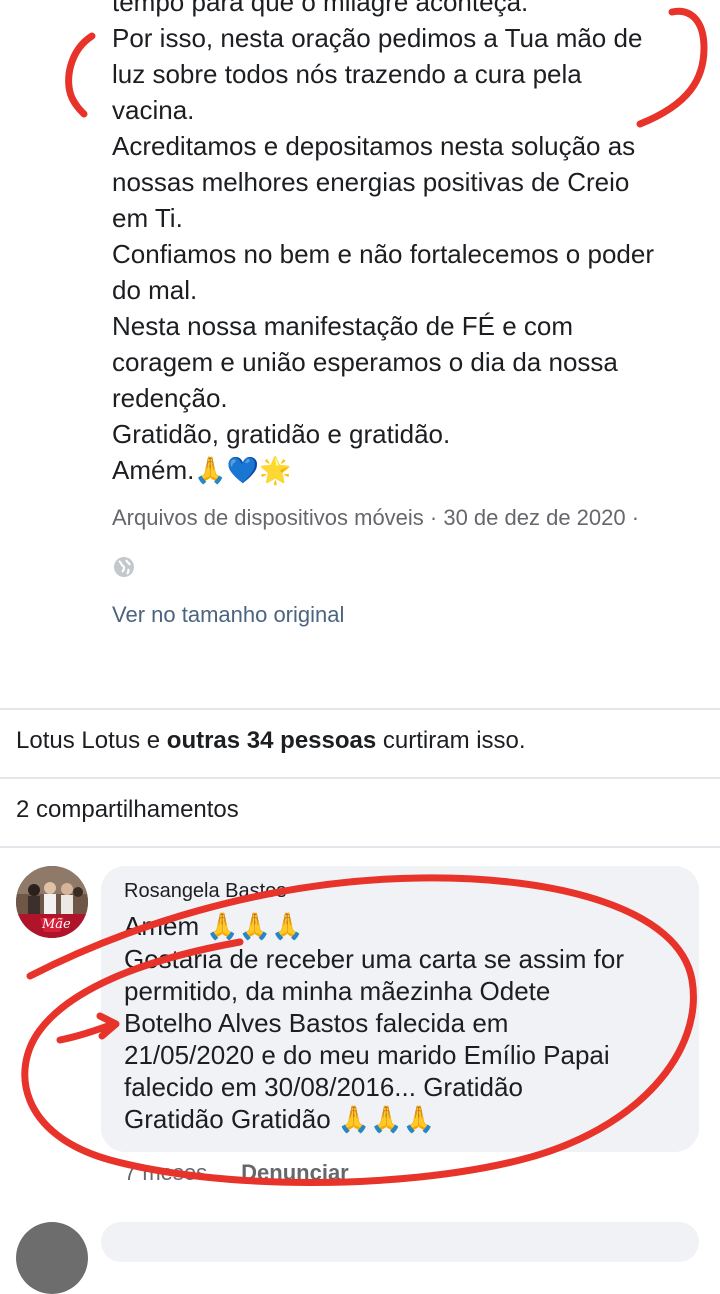 The height and width of the screenshot is (1294, 720). I want to click on post-amen-line: Amém.🙏💙🌟, so click(412, 470).